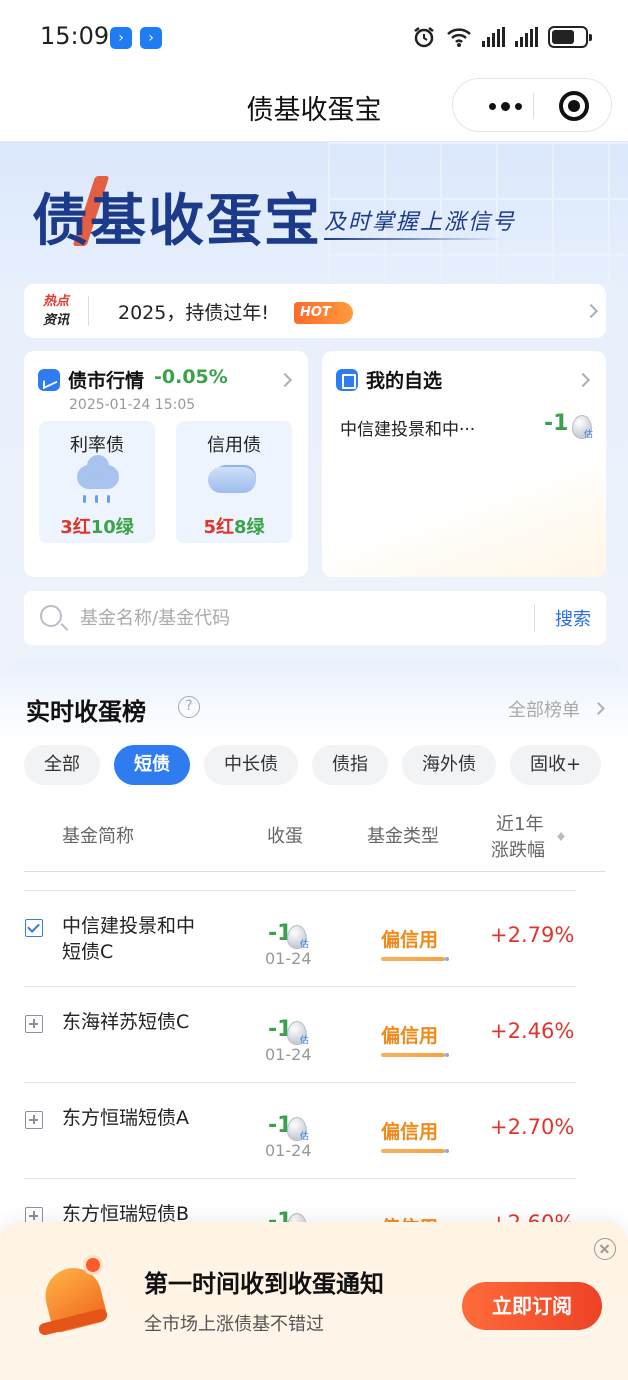  I want to click on brand-slogan: 及时掌握上涨信号, so click(420, 222).